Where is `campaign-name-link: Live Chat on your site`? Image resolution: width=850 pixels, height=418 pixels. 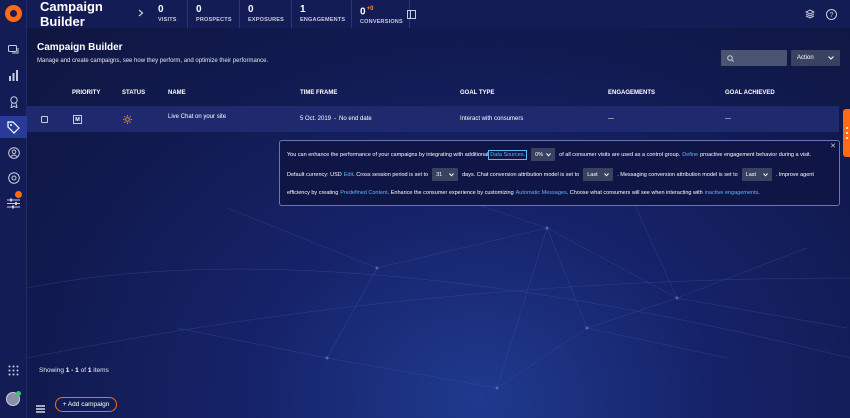 campaign-name-link: Live Chat on your site is located at coordinates (197, 117).